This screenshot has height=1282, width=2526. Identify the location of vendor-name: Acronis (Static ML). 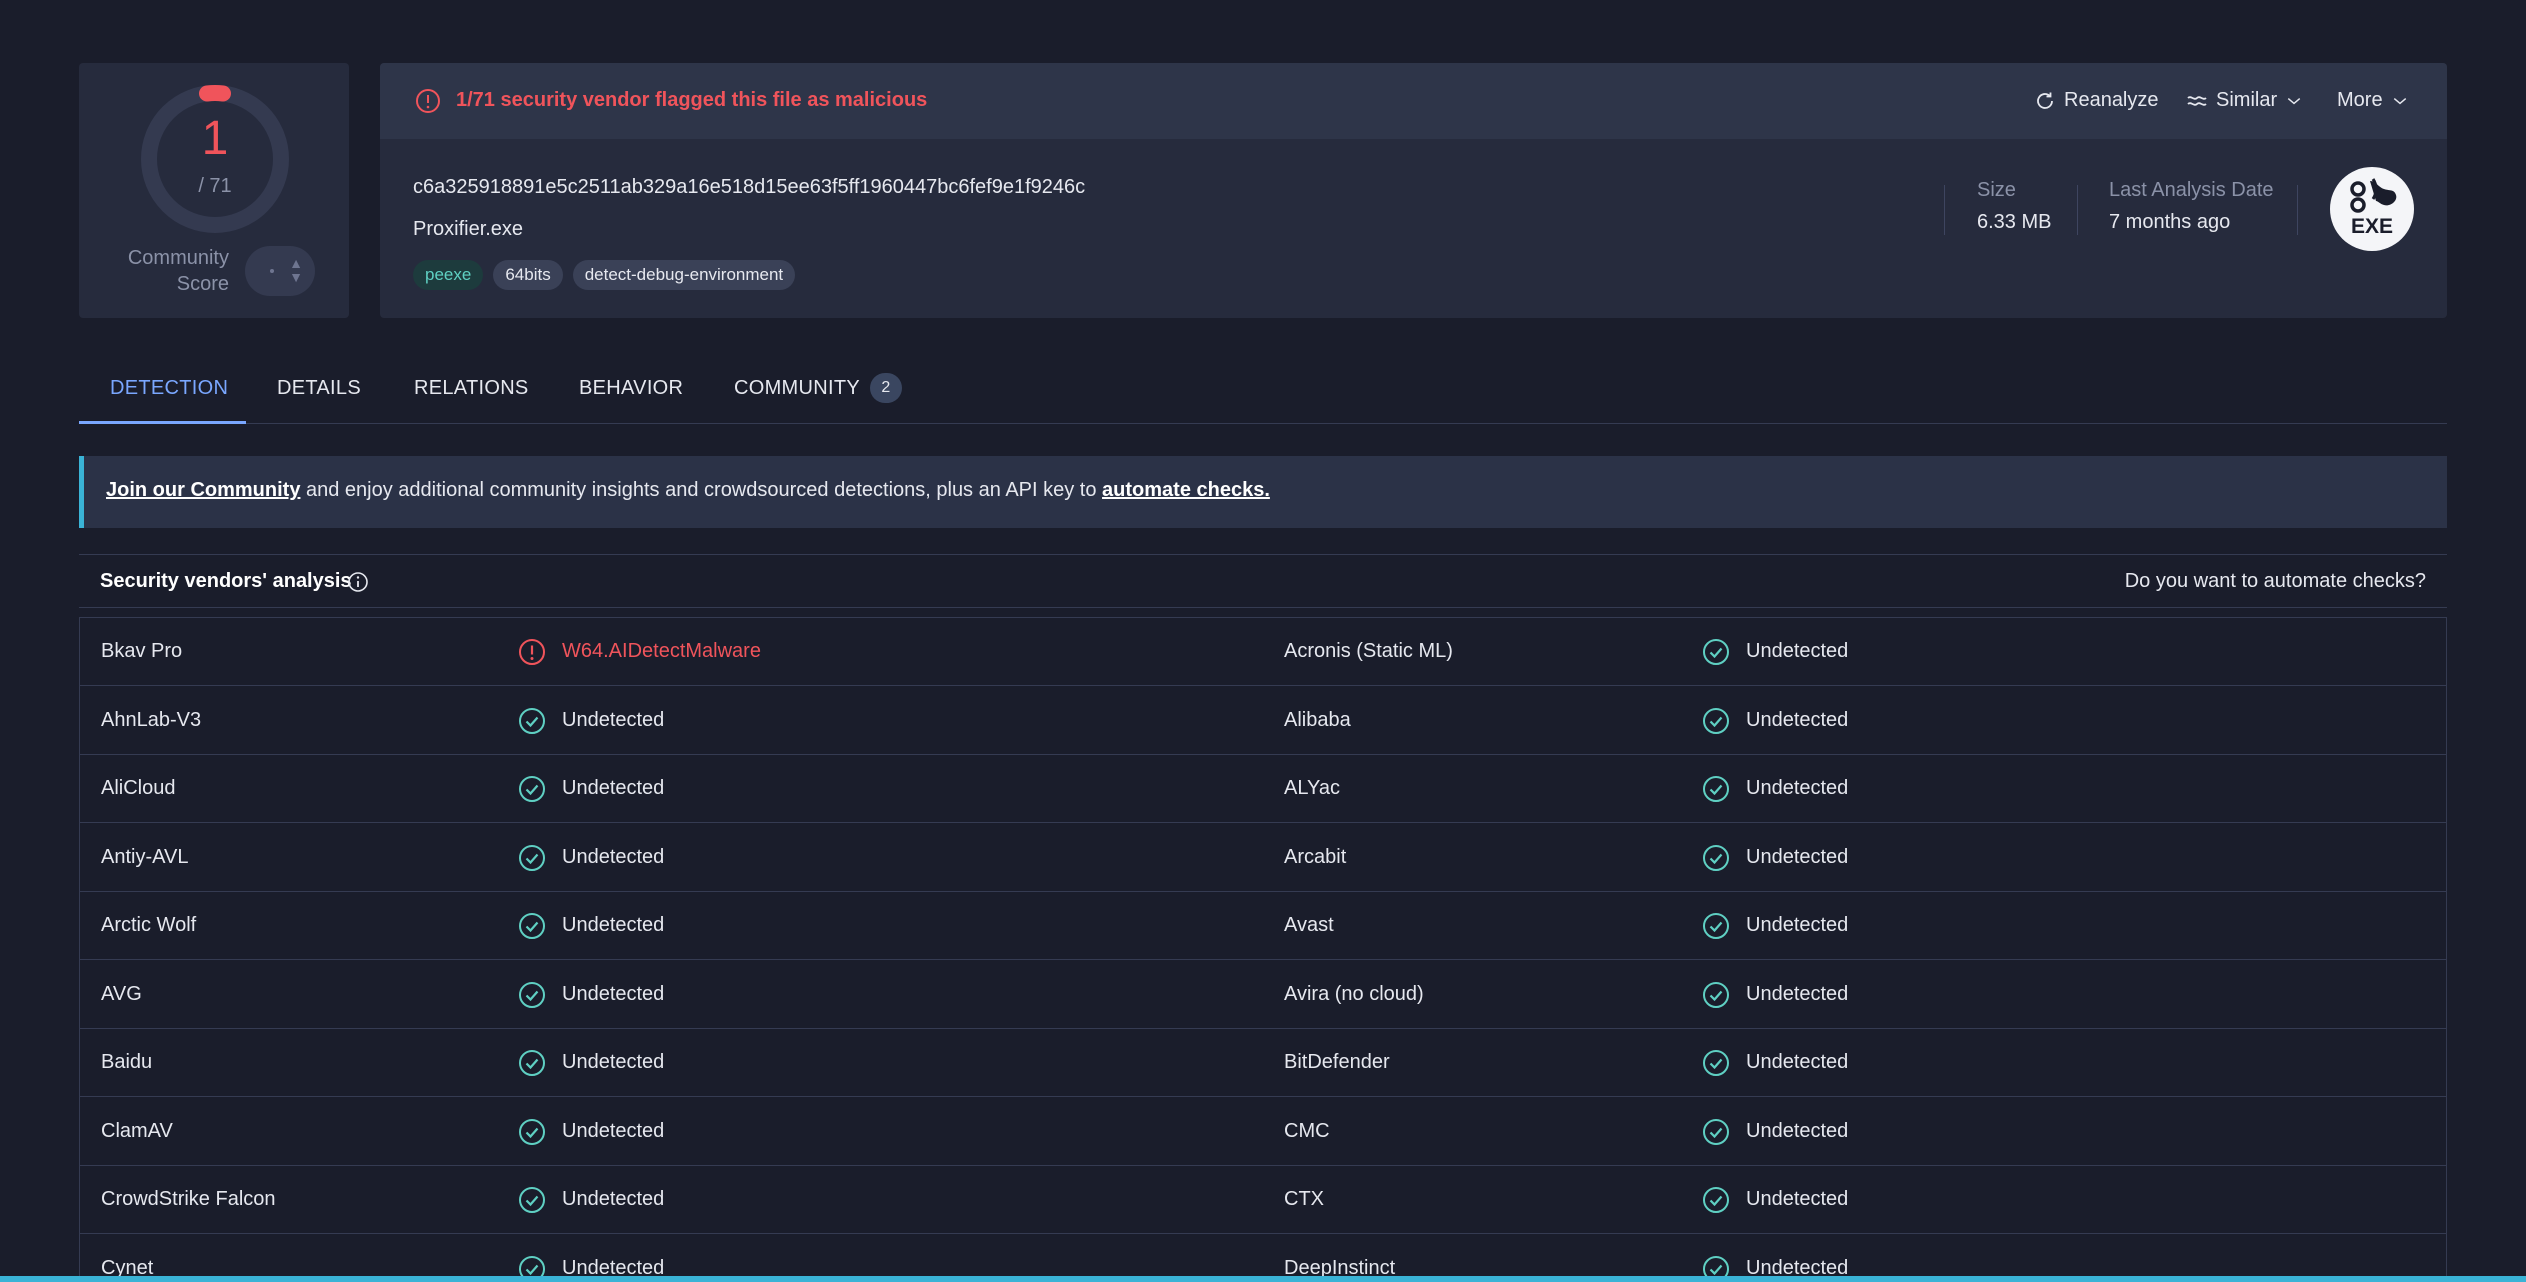
(1368, 651).